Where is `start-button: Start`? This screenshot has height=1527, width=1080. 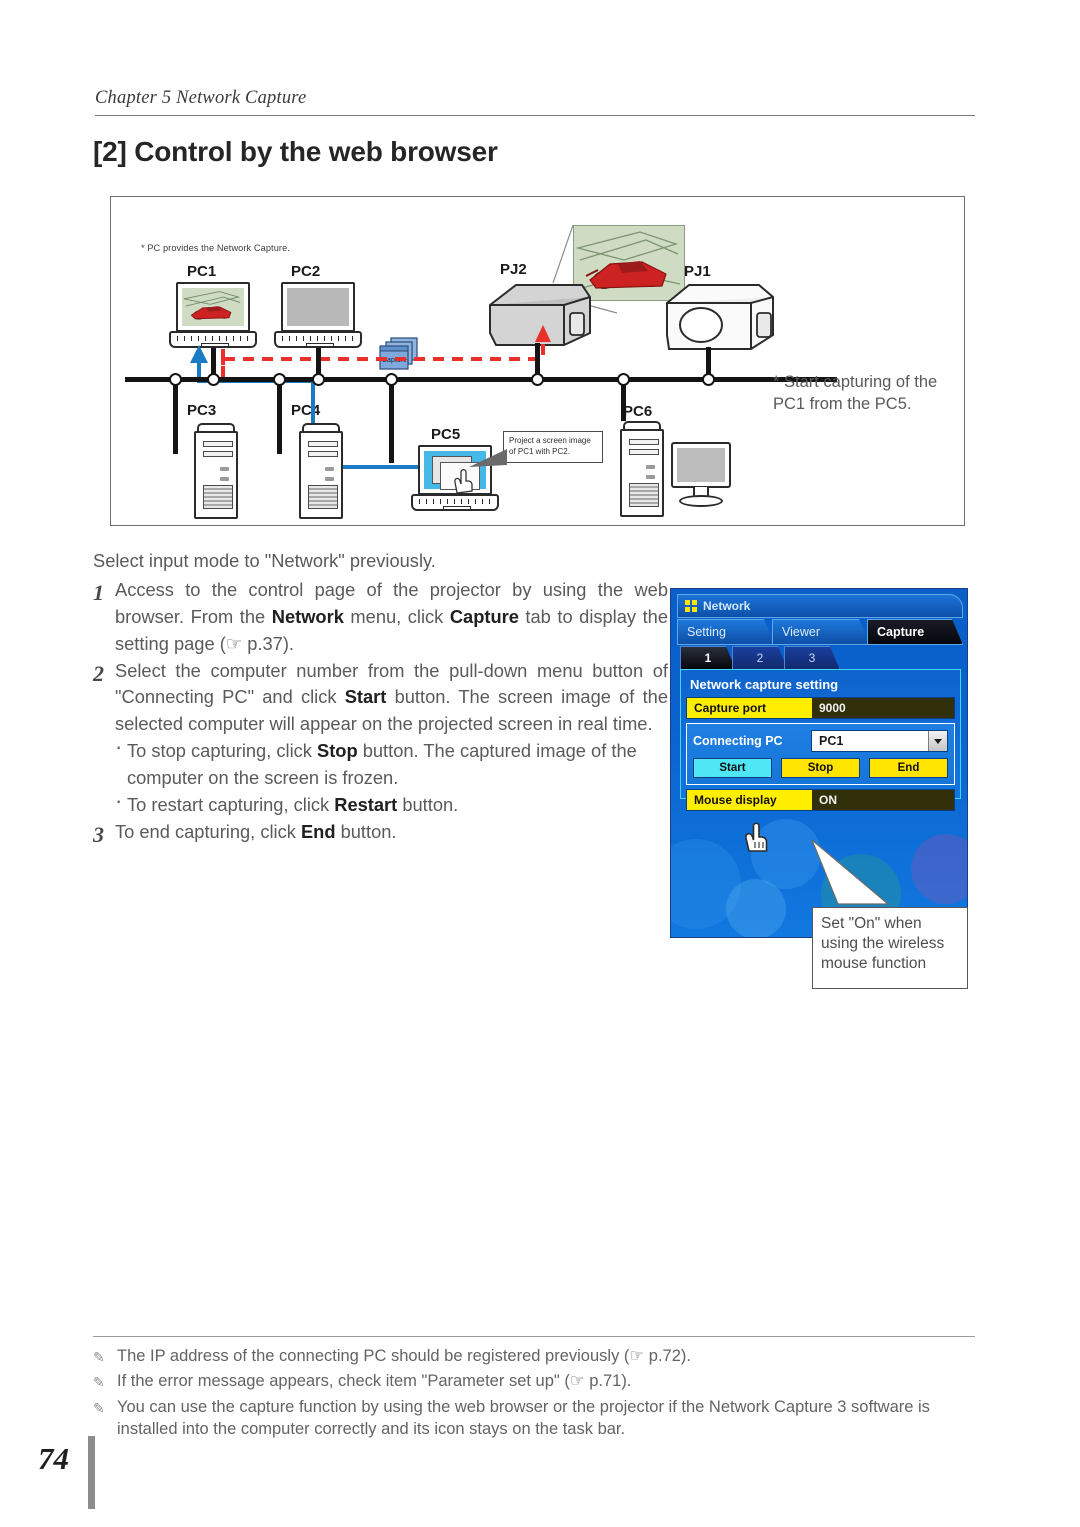 start-button: Start is located at coordinates (732, 768).